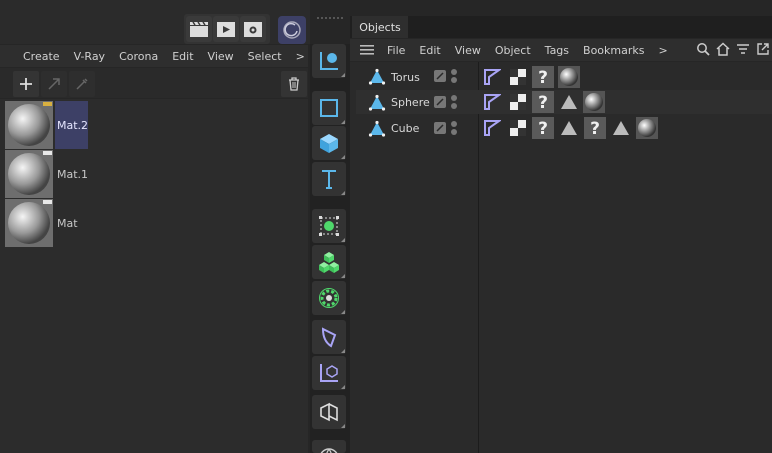 The width and height of the screenshot is (772, 453). I want to click on text-tool-icon, so click(329, 179).